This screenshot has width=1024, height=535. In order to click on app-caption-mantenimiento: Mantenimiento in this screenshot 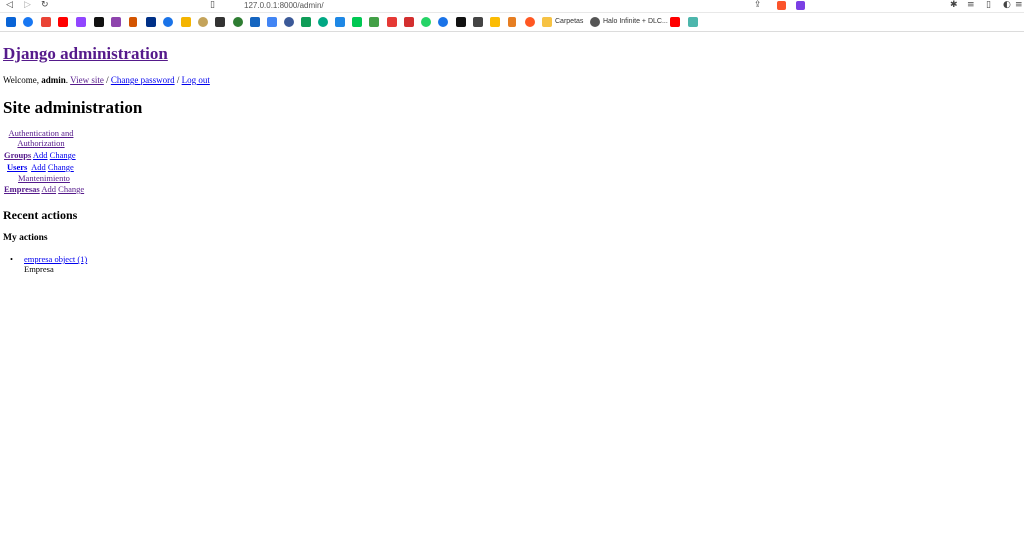, I will do `click(44, 178)`.